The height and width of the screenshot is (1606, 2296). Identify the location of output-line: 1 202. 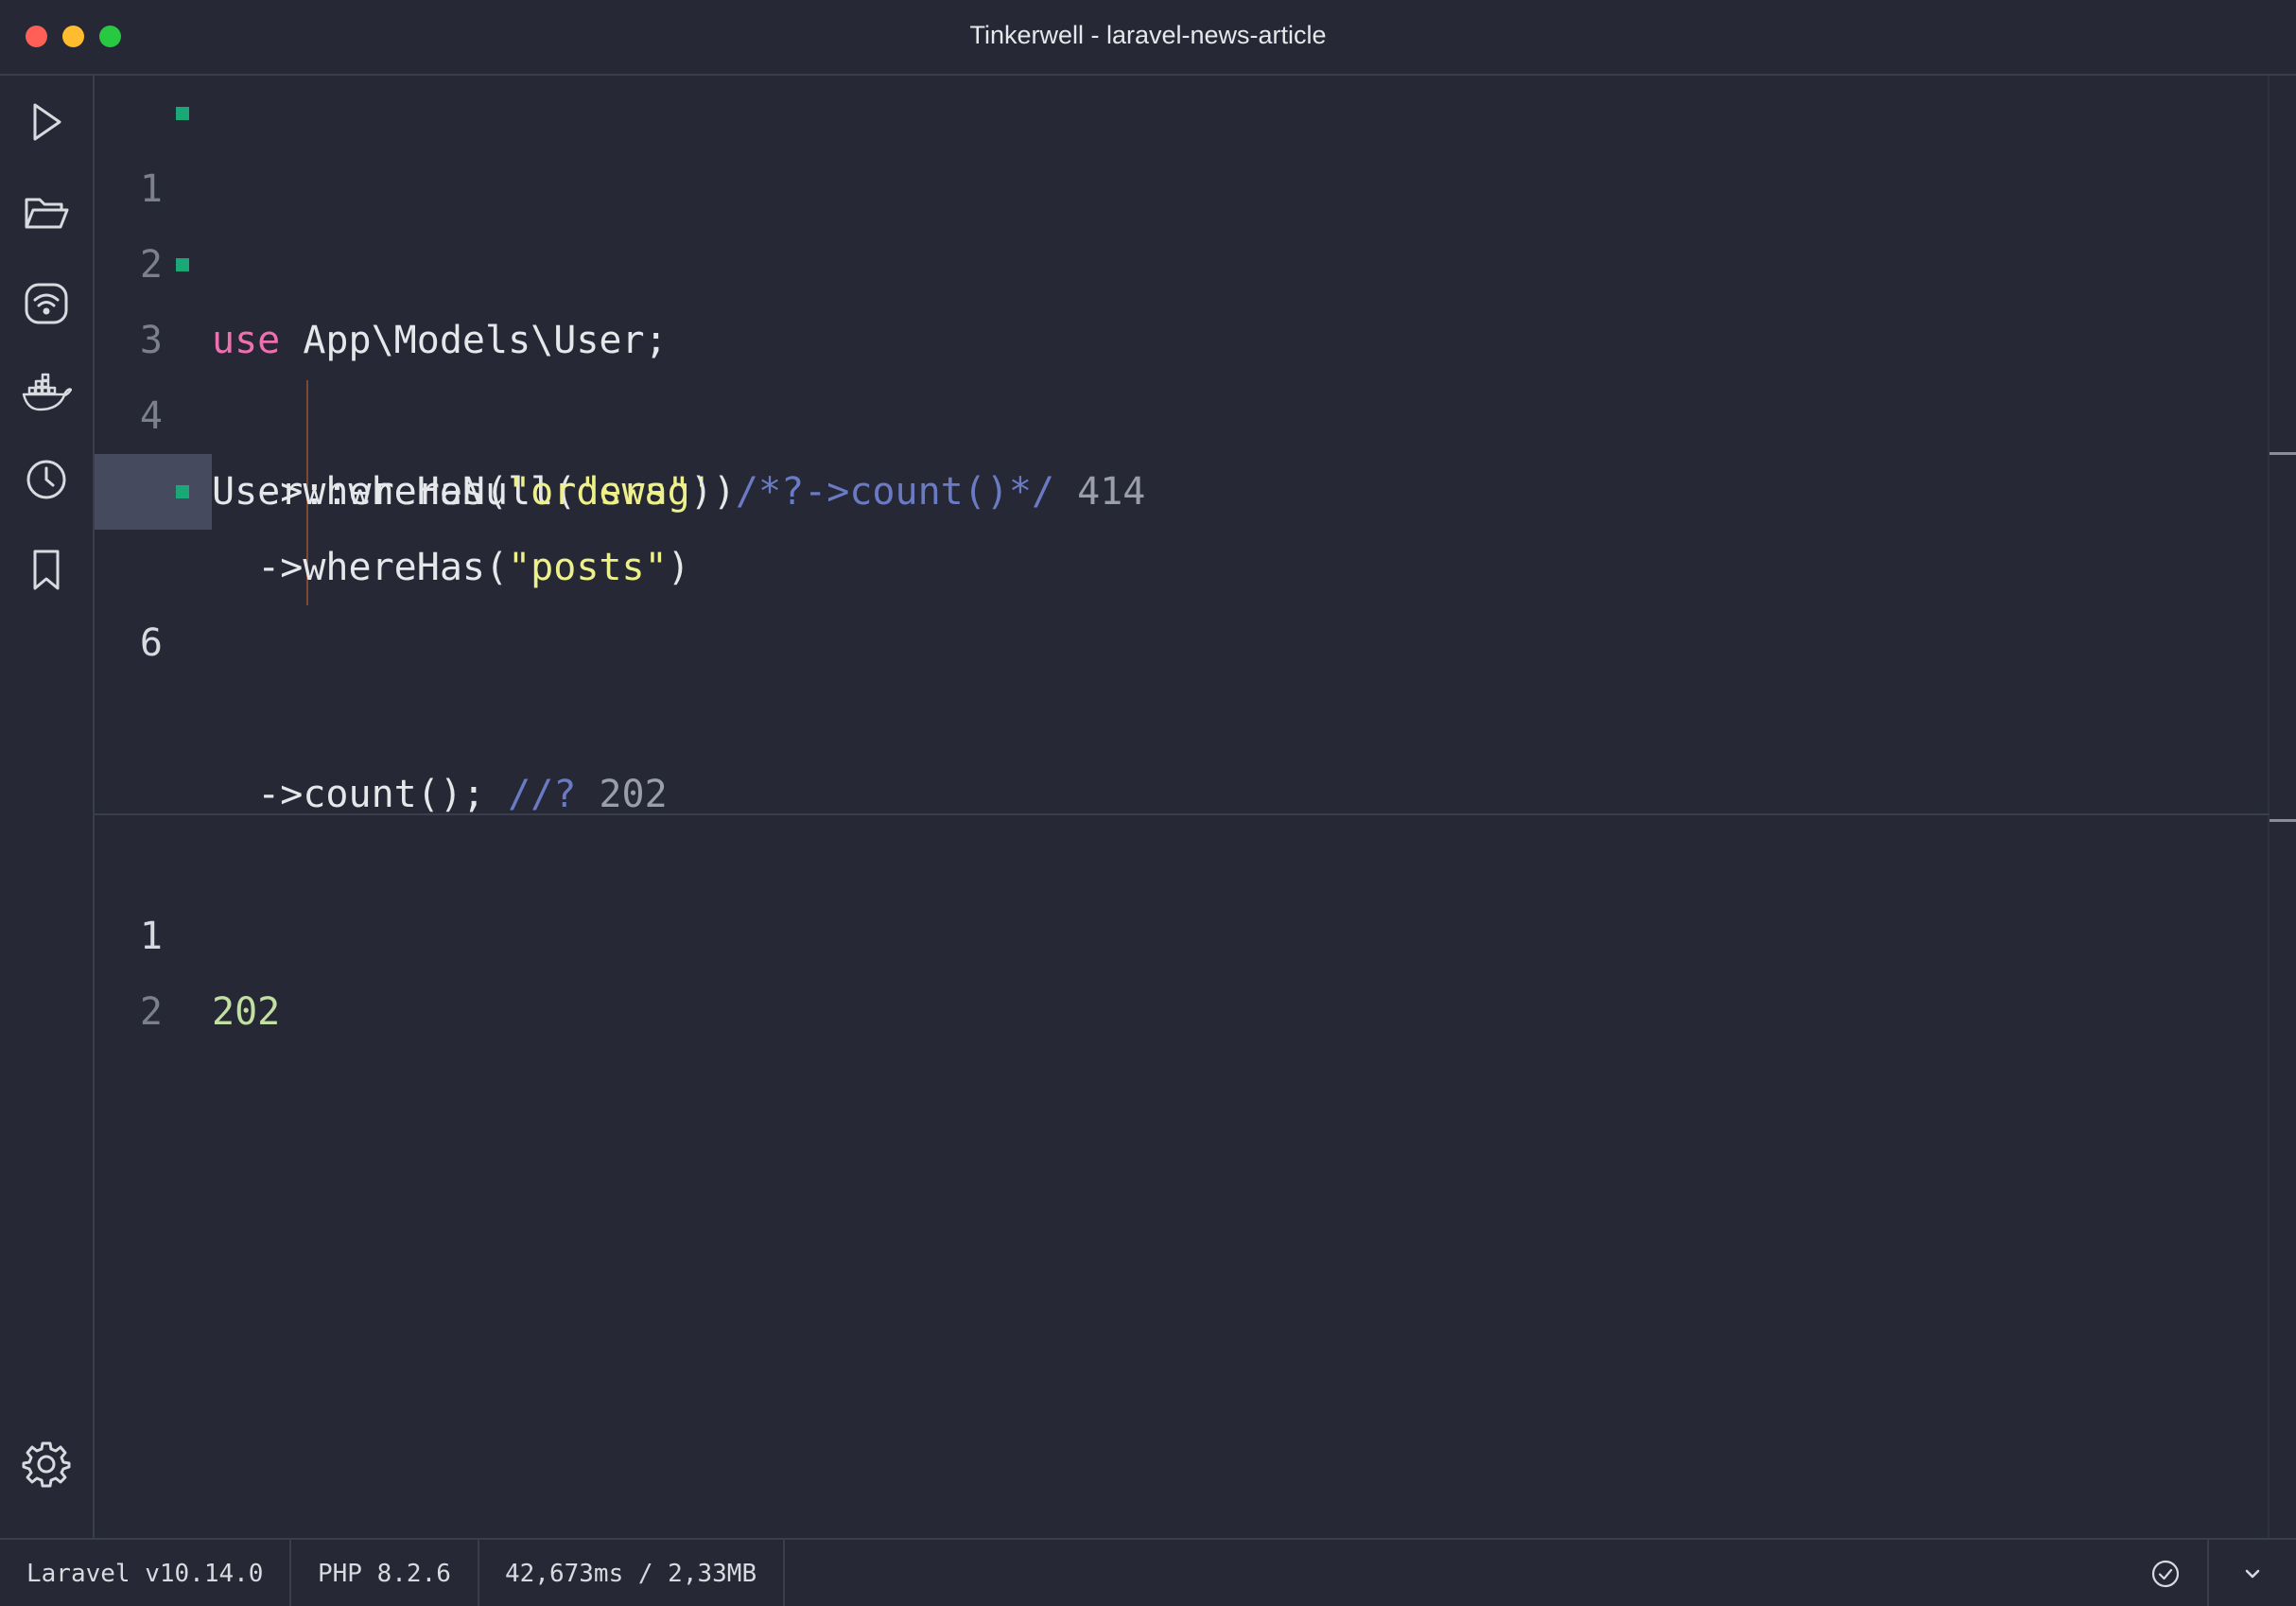
(1183, 928).